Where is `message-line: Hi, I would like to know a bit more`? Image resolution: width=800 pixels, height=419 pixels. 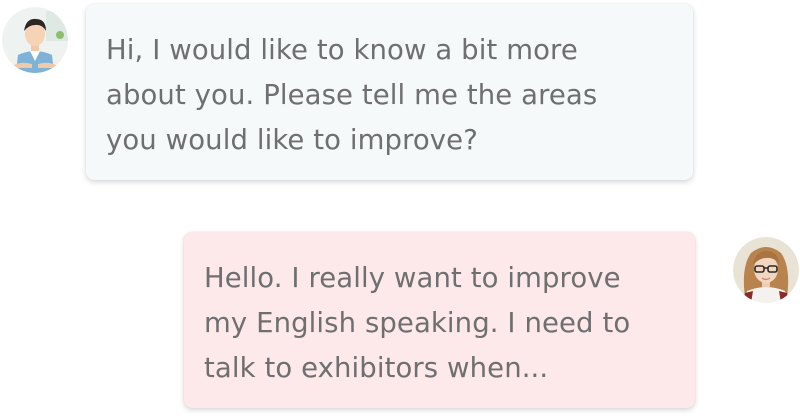 message-line: Hi, I would like to know a bit more is located at coordinates (342, 50).